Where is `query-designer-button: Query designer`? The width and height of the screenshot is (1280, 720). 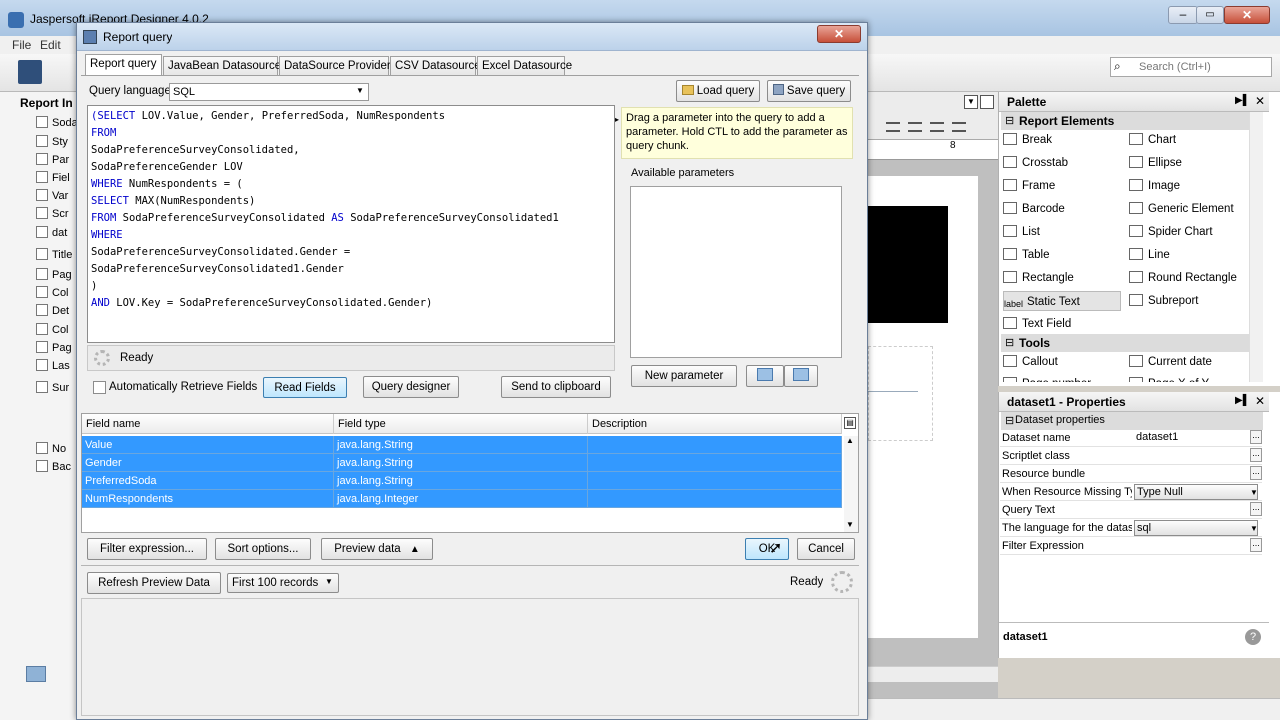
query-designer-button: Query designer is located at coordinates (411, 387).